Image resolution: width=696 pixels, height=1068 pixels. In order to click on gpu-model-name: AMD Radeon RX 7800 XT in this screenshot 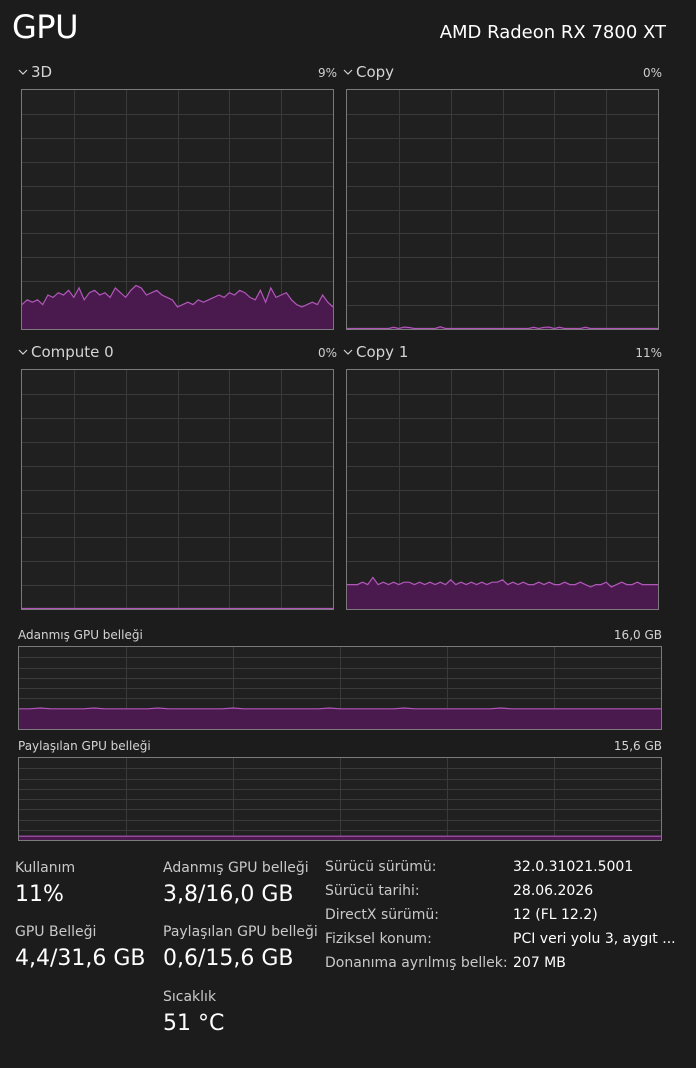, I will do `click(552, 32)`.